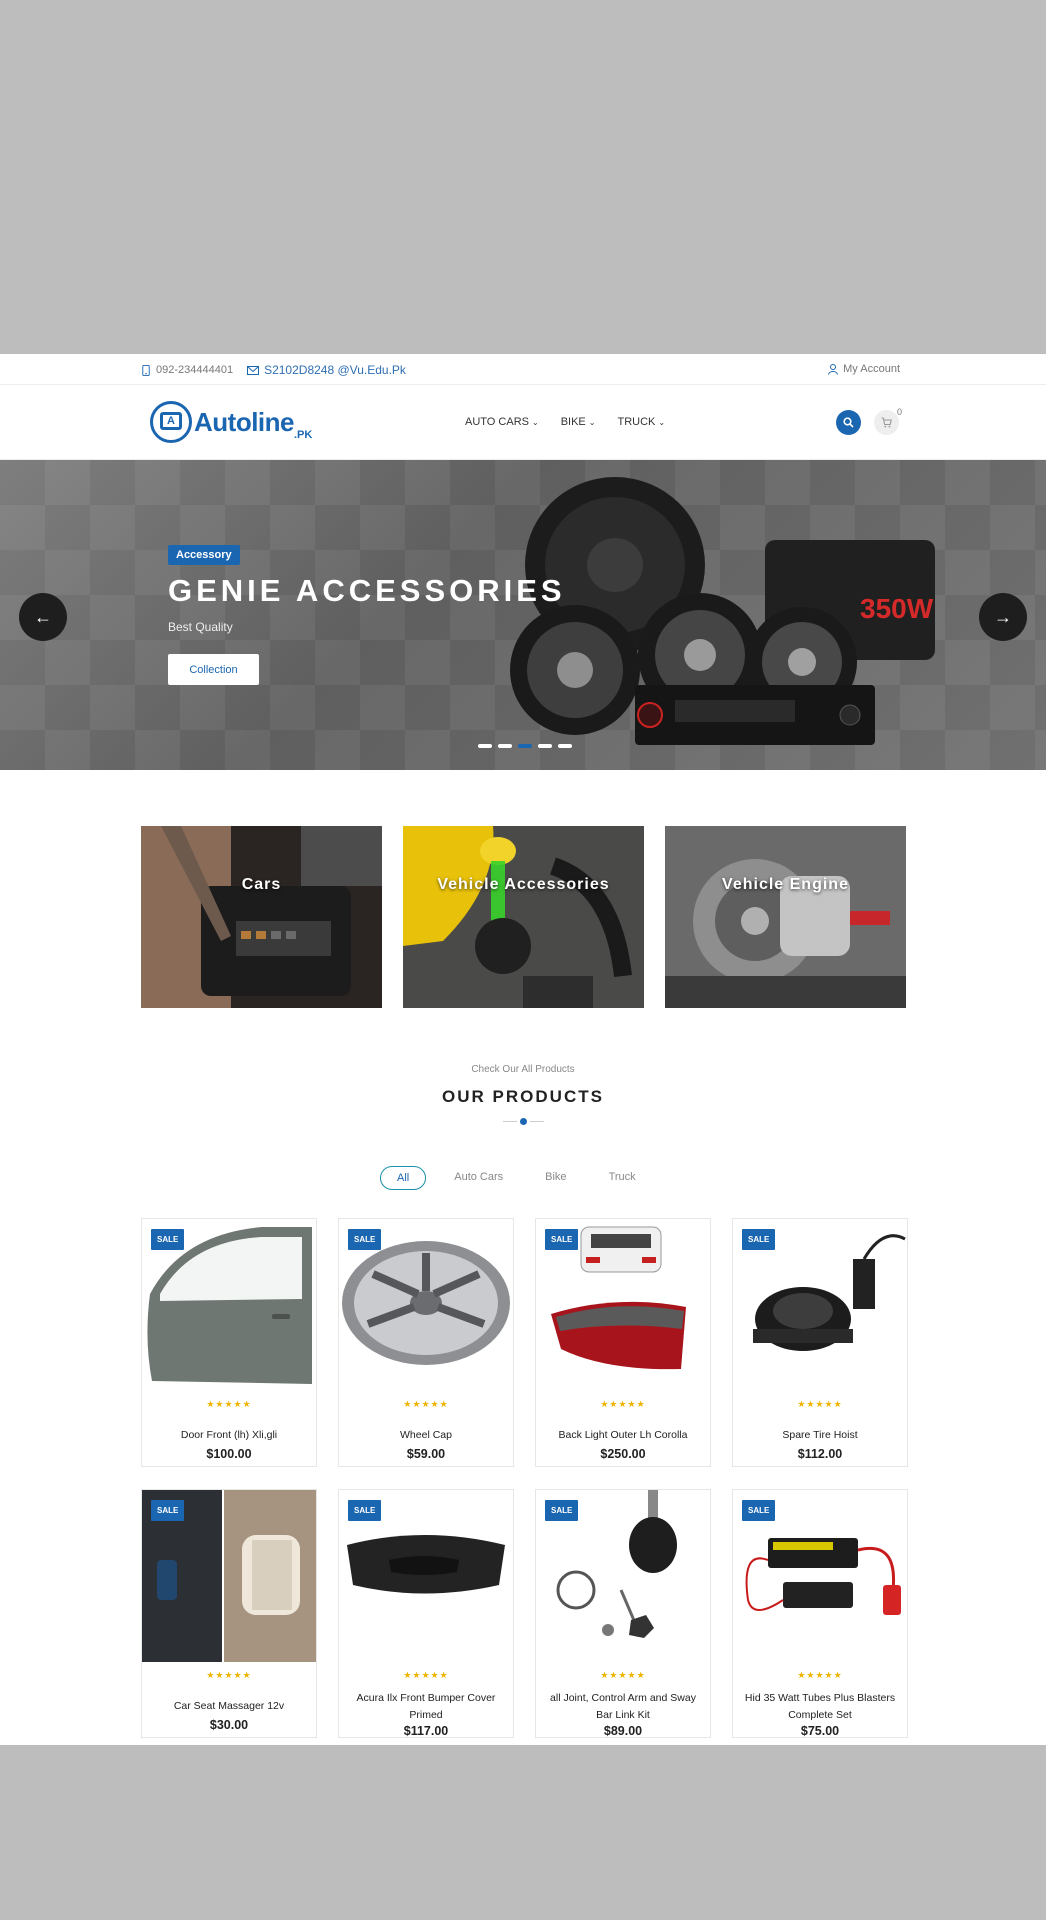 The height and width of the screenshot is (1920, 1046). What do you see at coordinates (229, 1435) in the screenshot?
I see `product-name: Door Front (lh) Xli,gli` at bounding box center [229, 1435].